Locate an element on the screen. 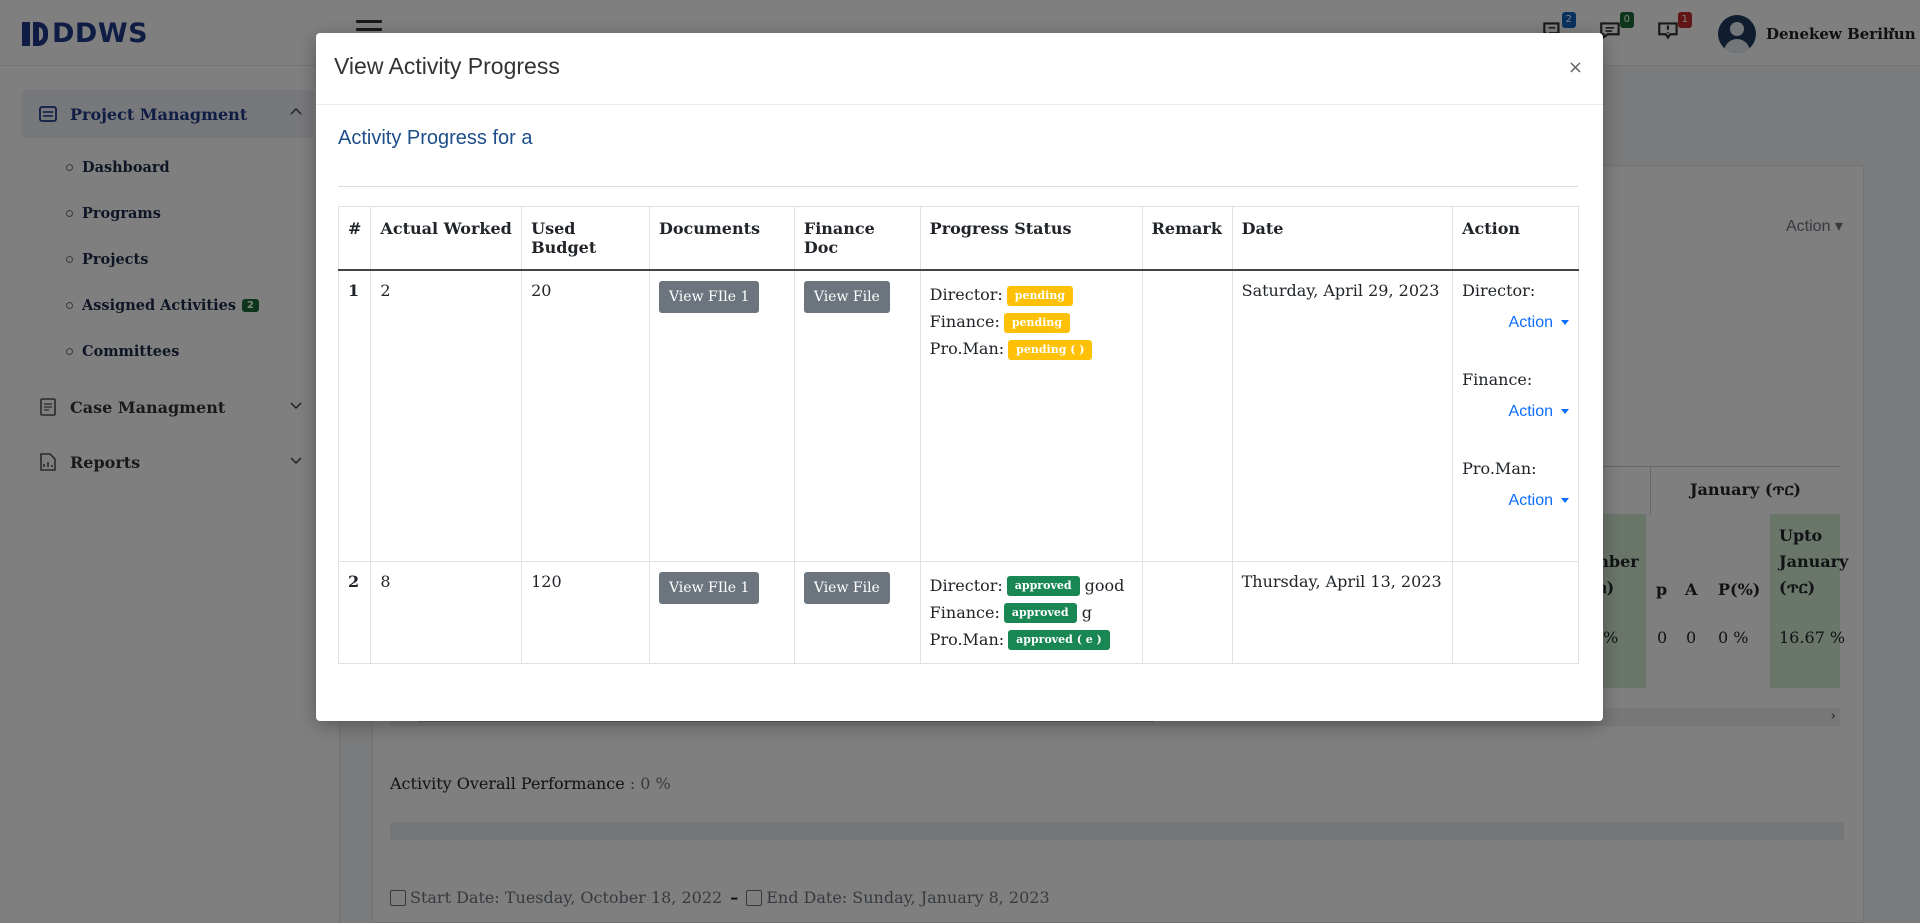 This screenshot has width=1920, height=923. column-header: Action is located at coordinates (1515, 238).